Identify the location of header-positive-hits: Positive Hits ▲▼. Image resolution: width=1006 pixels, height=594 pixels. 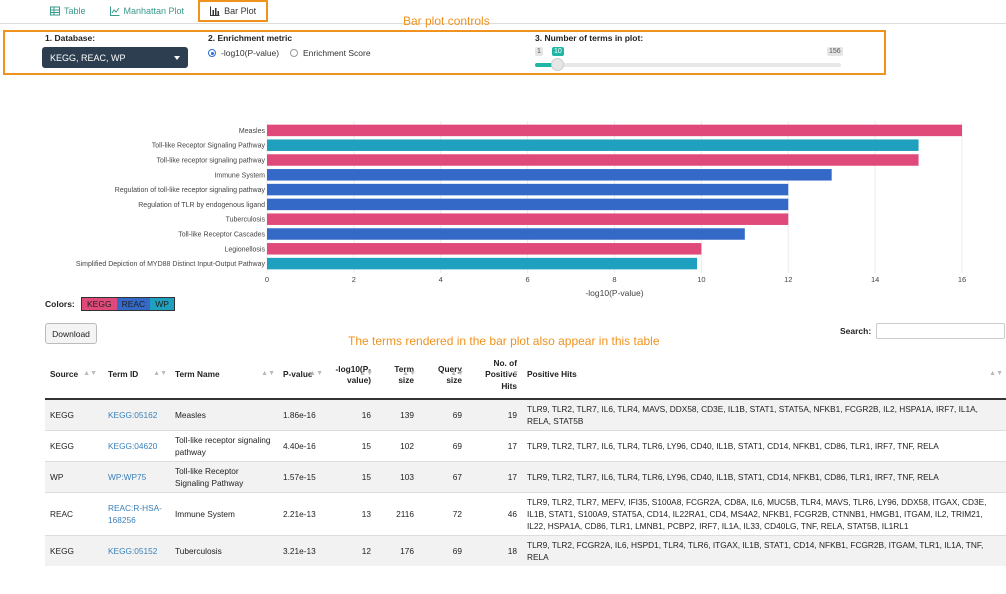
(764, 376).